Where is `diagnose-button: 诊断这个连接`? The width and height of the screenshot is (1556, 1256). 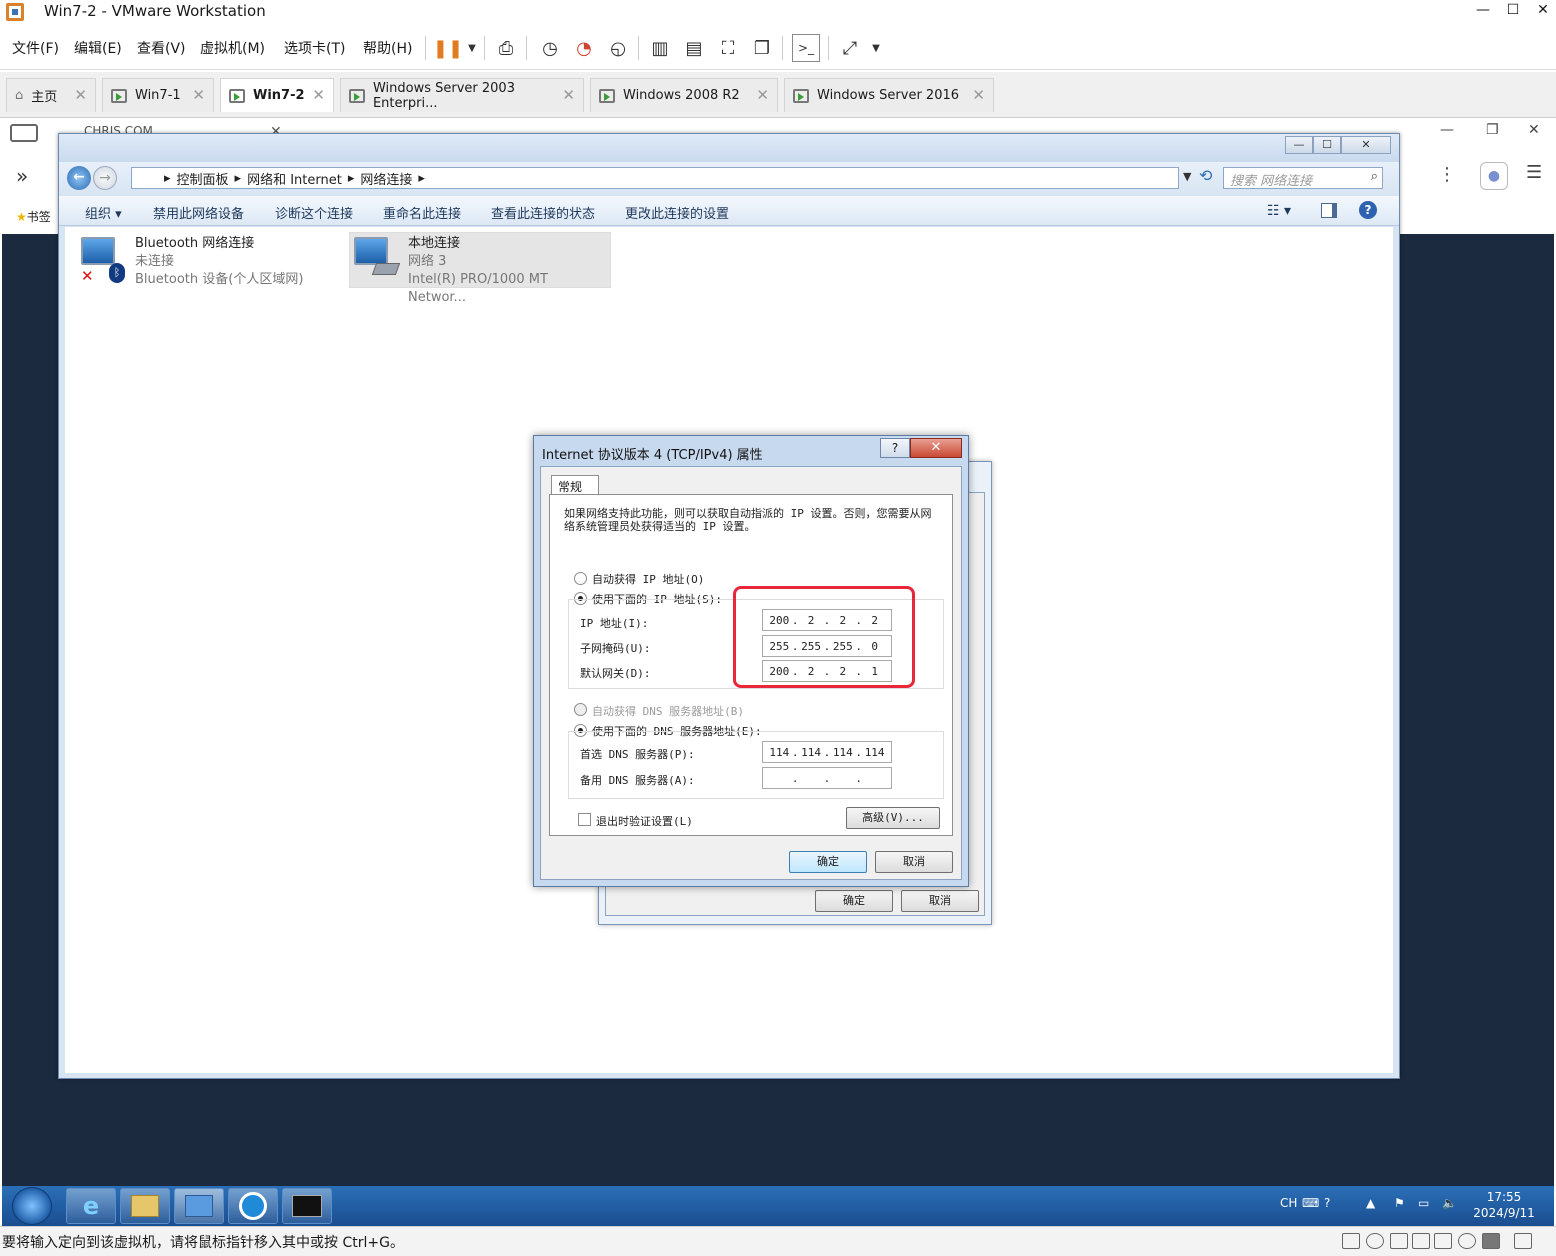 diagnose-button: 诊断这个连接 is located at coordinates (314, 212).